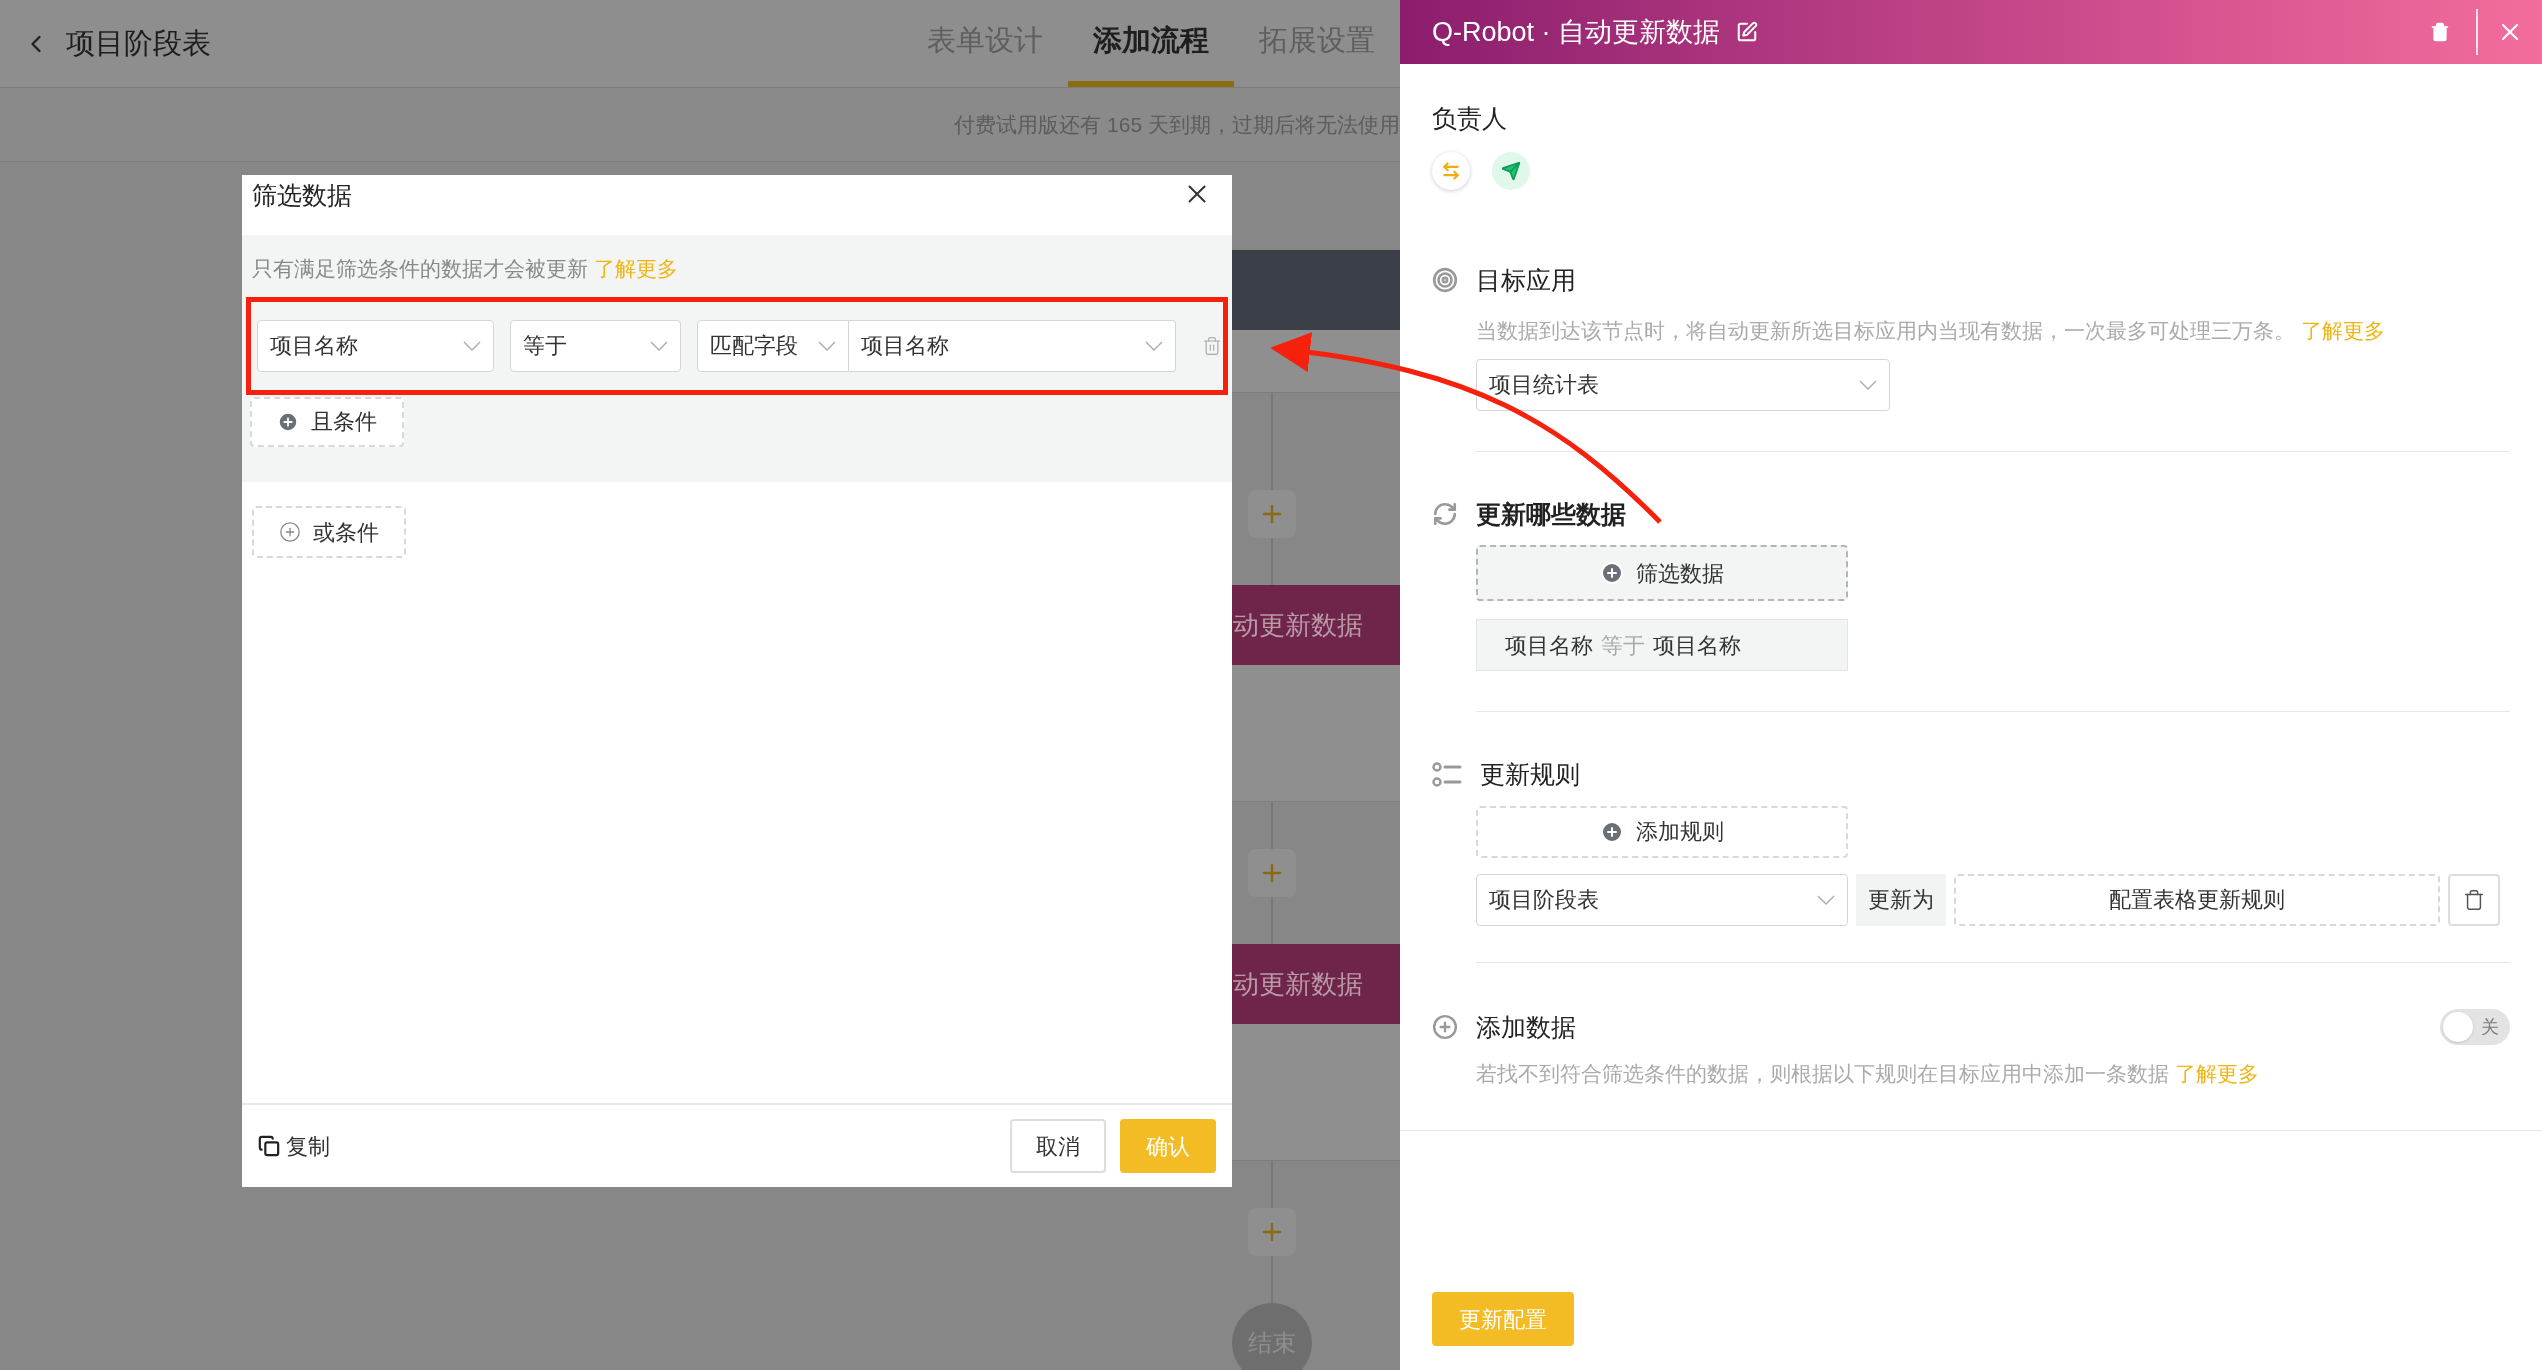 Image resolution: width=2542 pixels, height=1370 pixels. What do you see at coordinates (1697, 645) in the screenshot?
I see `summary-value: 项目名称` at bounding box center [1697, 645].